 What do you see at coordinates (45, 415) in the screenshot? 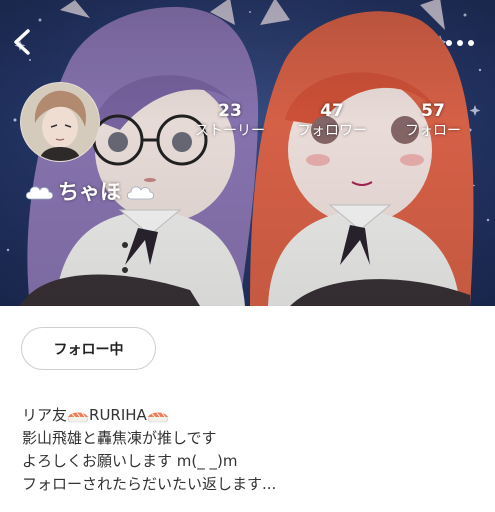
I see `bio-text: リア友` at bounding box center [45, 415].